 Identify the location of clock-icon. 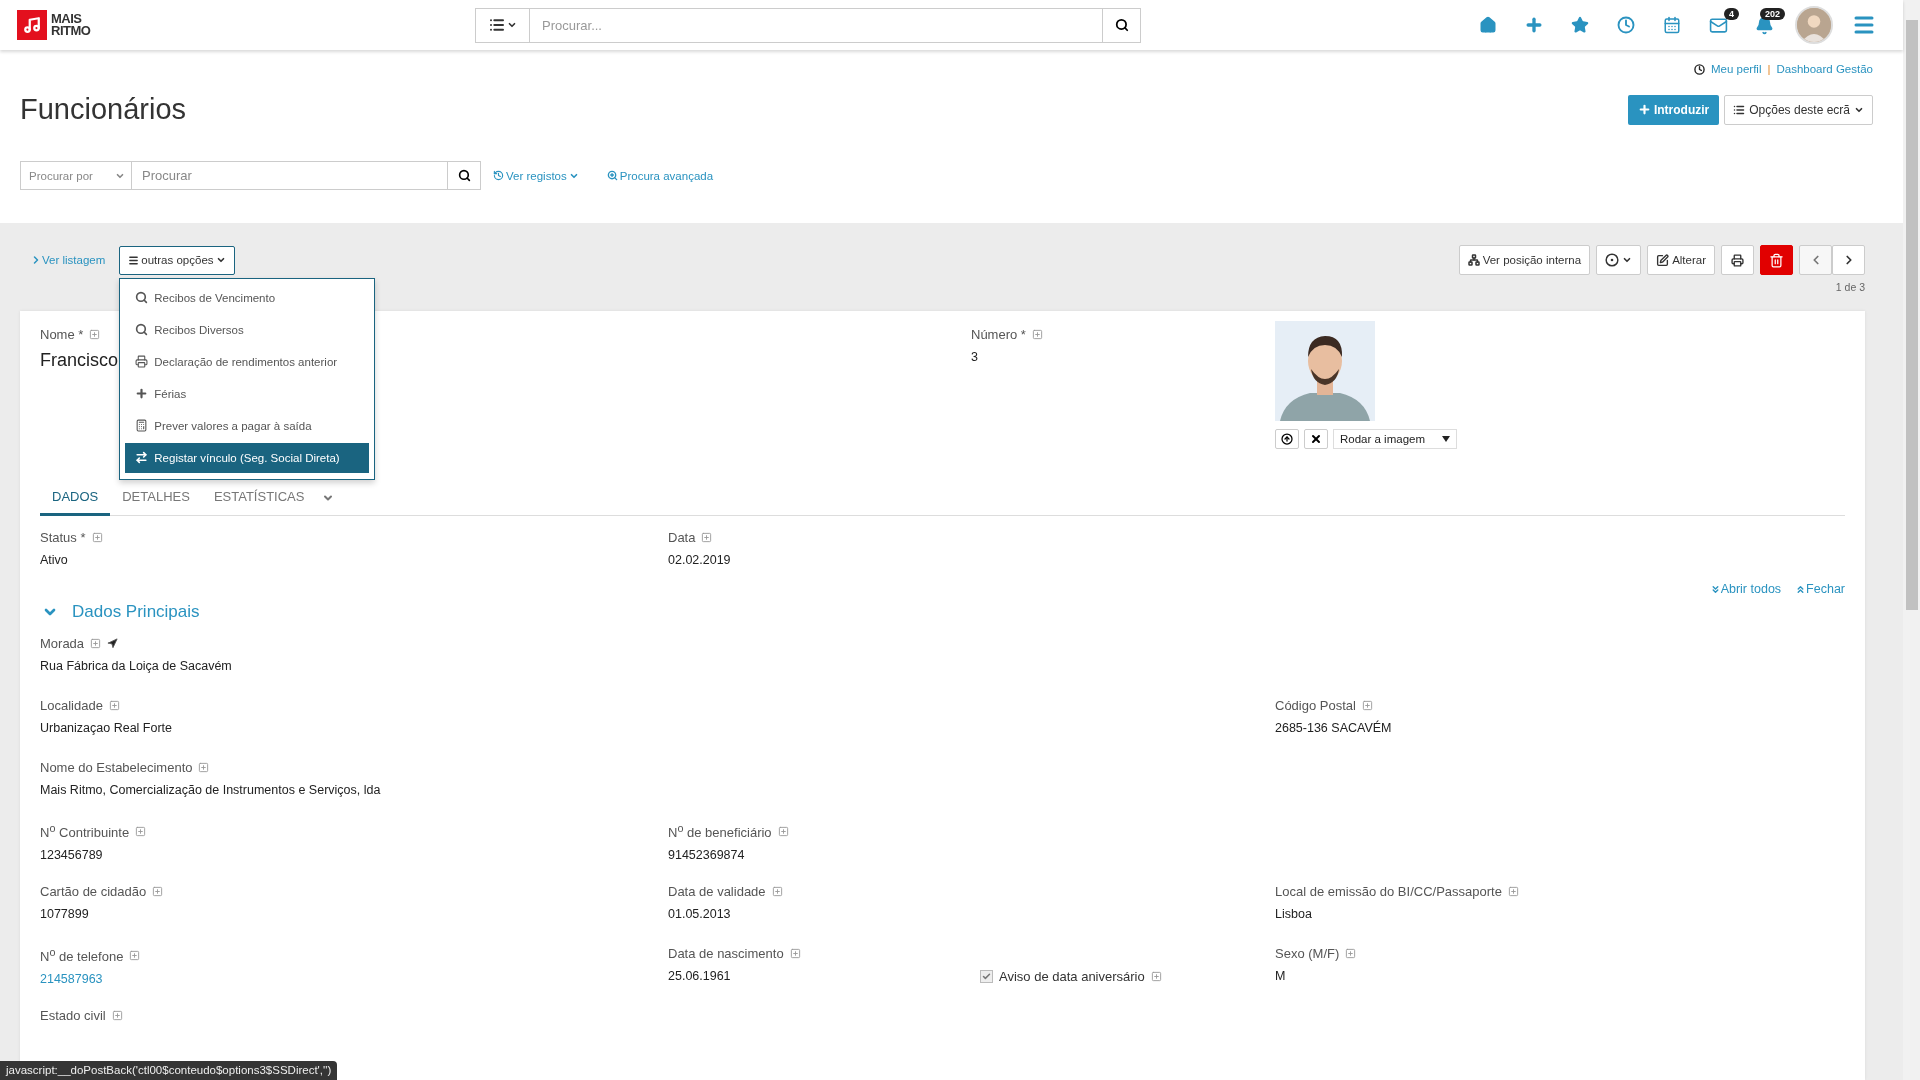
(1699, 69).